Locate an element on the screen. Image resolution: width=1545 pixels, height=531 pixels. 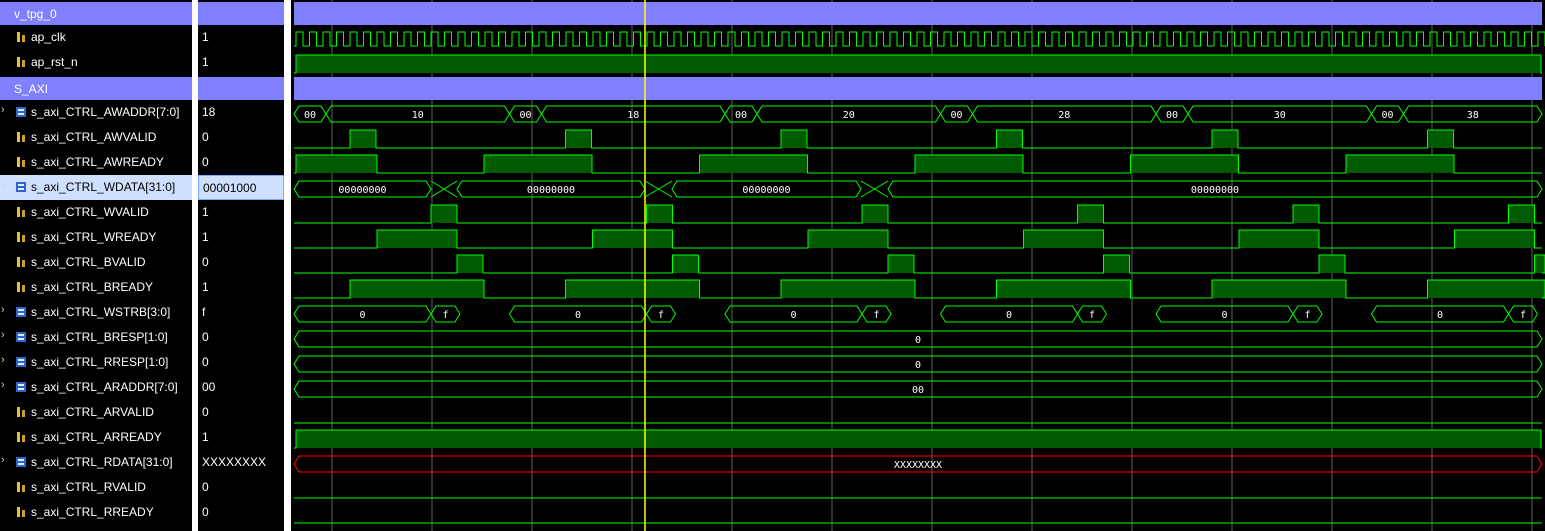
signal-value-s-axi-ctrl-rready: 0 is located at coordinates (241, 512).